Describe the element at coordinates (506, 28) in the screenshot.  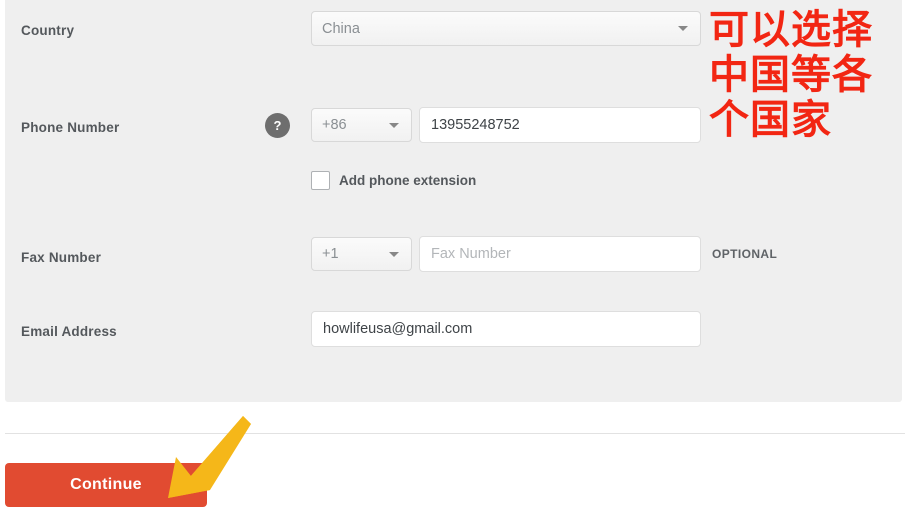
I see `country-select: China` at that location.